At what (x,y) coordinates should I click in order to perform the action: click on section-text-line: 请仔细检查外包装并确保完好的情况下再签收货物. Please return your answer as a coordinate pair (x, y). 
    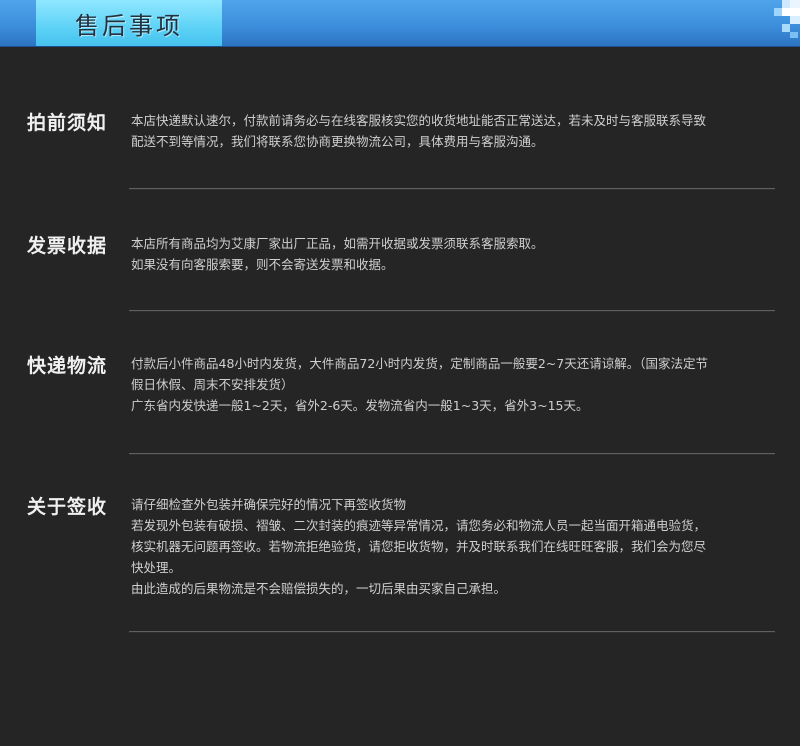
    Looking at the image, I should click on (269, 504).